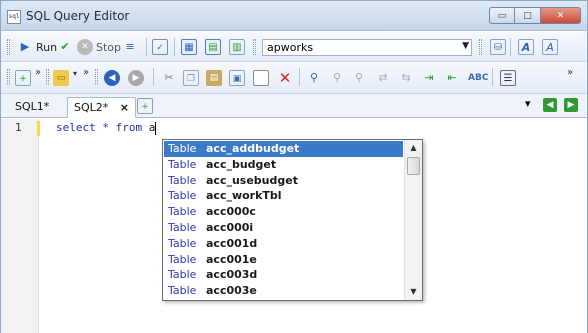 This screenshot has width=588, height=333. Describe the element at coordinates (406, 78) in the screenshot. I see `replace-all-button: ⇆` at that location.